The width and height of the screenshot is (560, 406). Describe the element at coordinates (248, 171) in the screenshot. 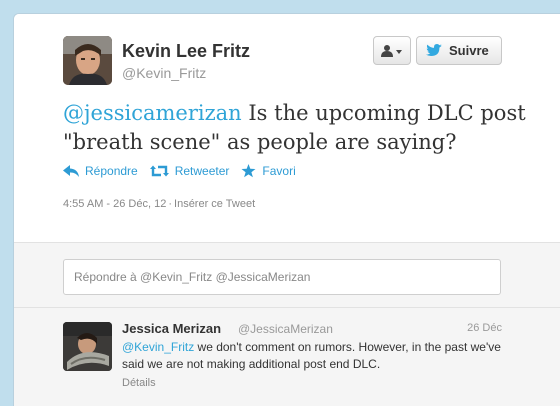

I see `star-icon` at that location.